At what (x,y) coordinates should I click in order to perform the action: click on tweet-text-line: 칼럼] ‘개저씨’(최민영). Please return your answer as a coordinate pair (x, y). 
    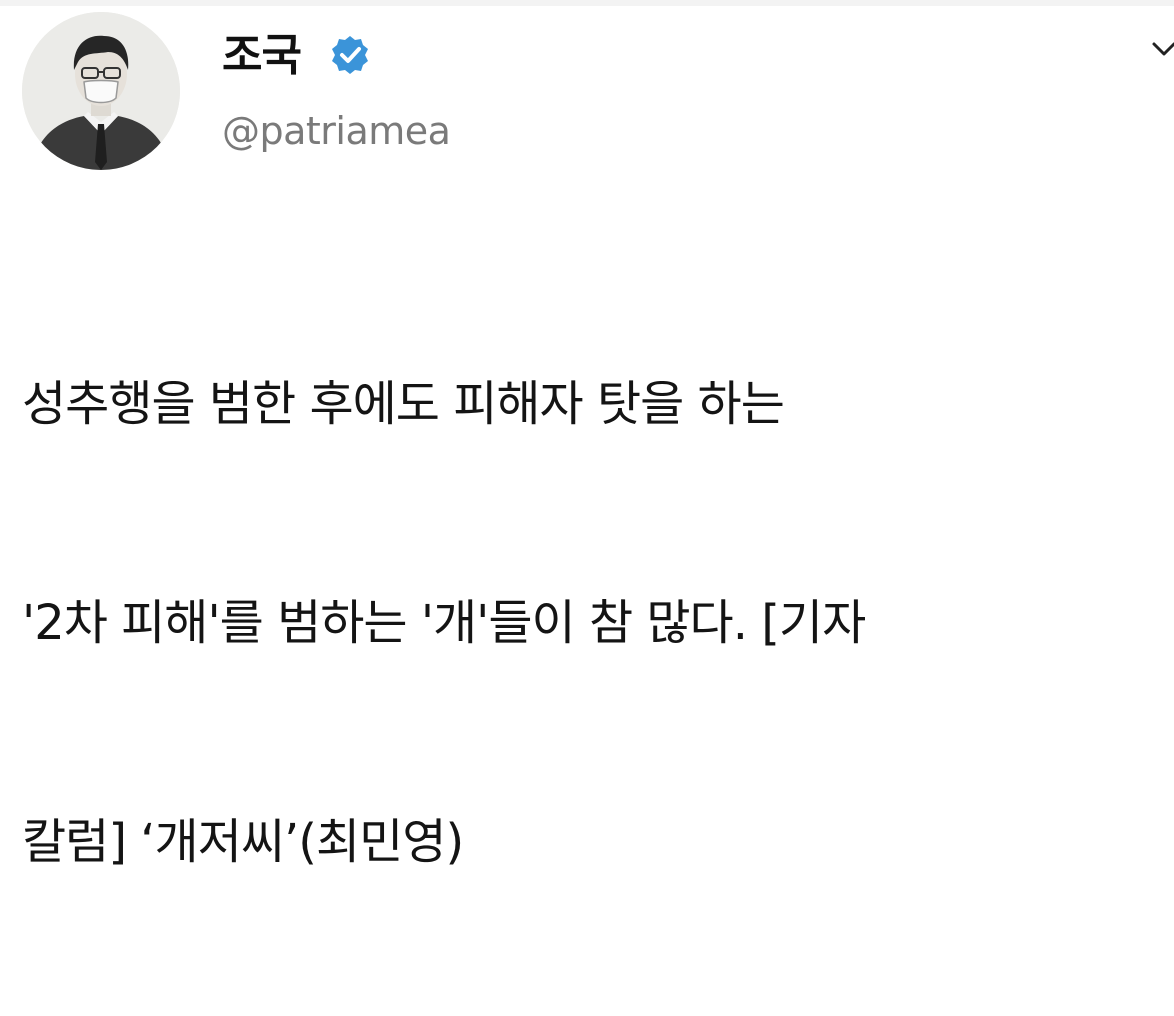
    Looking at the image, I should click on (243, 842).